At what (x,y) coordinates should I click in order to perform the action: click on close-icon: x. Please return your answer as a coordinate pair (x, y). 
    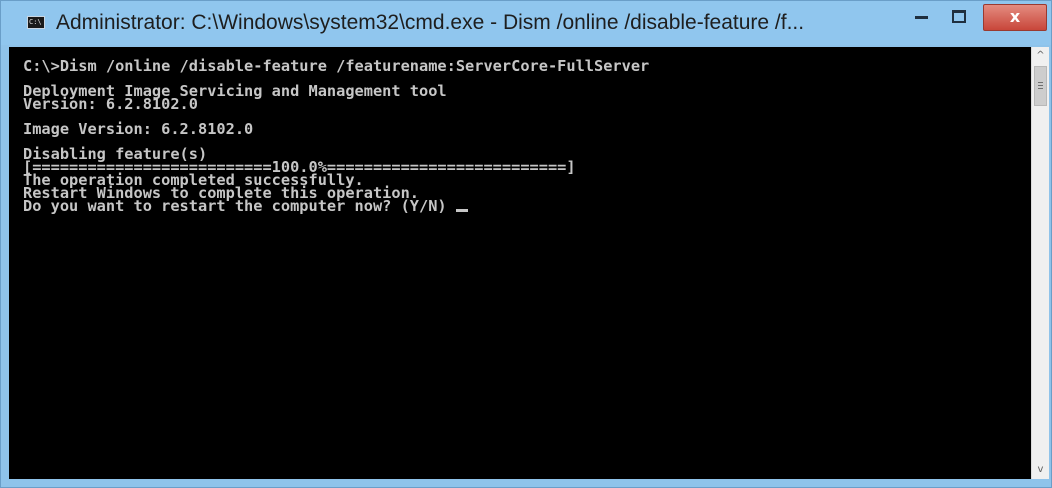
    Looking at the image, I should click on (1015, 16).